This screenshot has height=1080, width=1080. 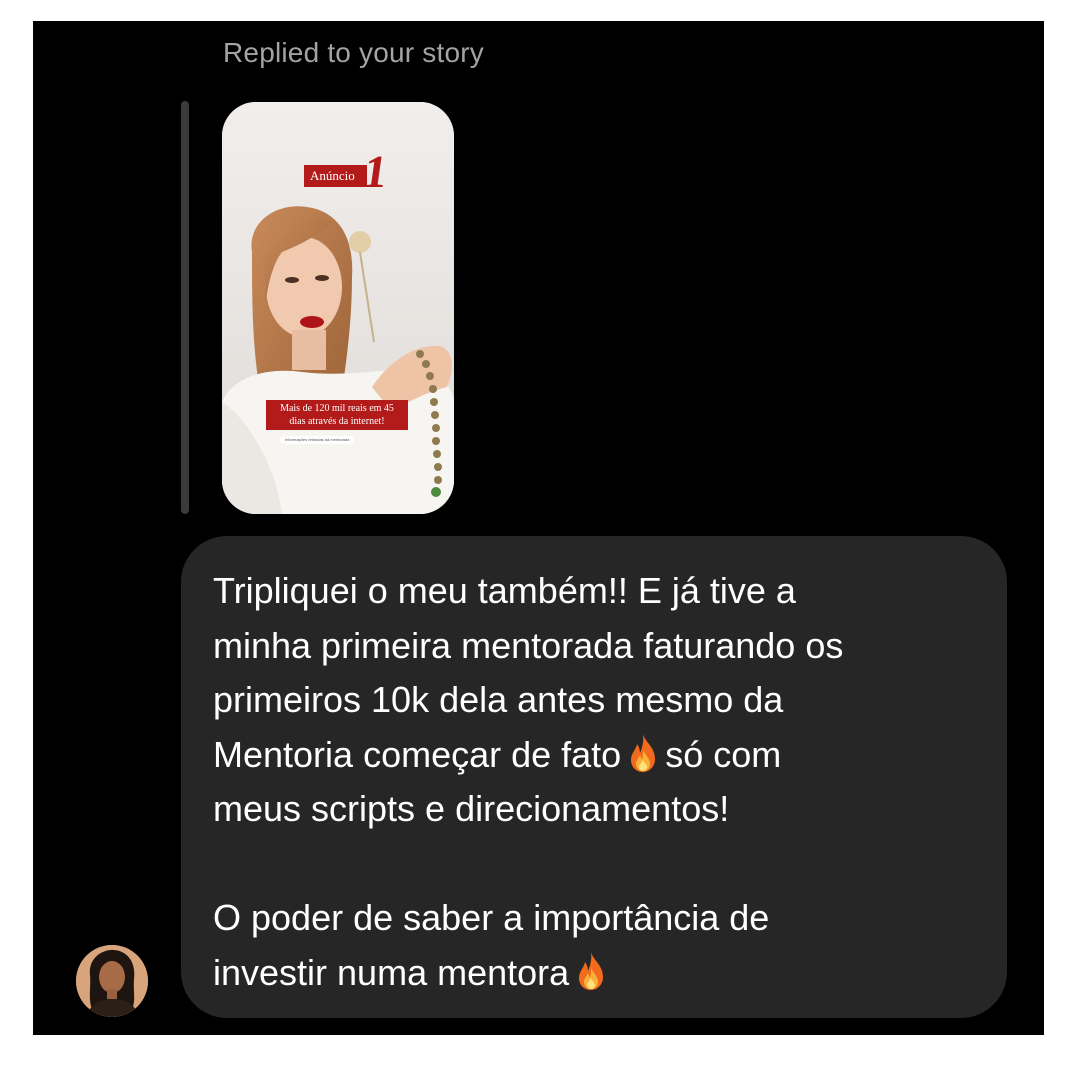 I want to click on avatar-photo, so click(x=112, y=981).